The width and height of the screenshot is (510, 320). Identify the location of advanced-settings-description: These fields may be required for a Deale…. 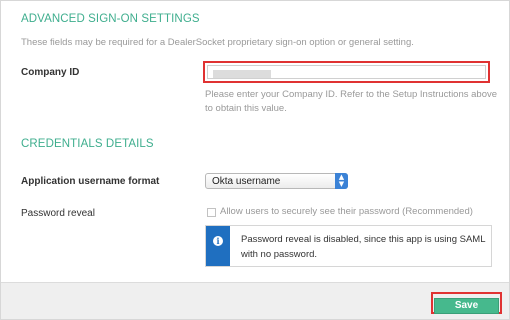
(217, 42).